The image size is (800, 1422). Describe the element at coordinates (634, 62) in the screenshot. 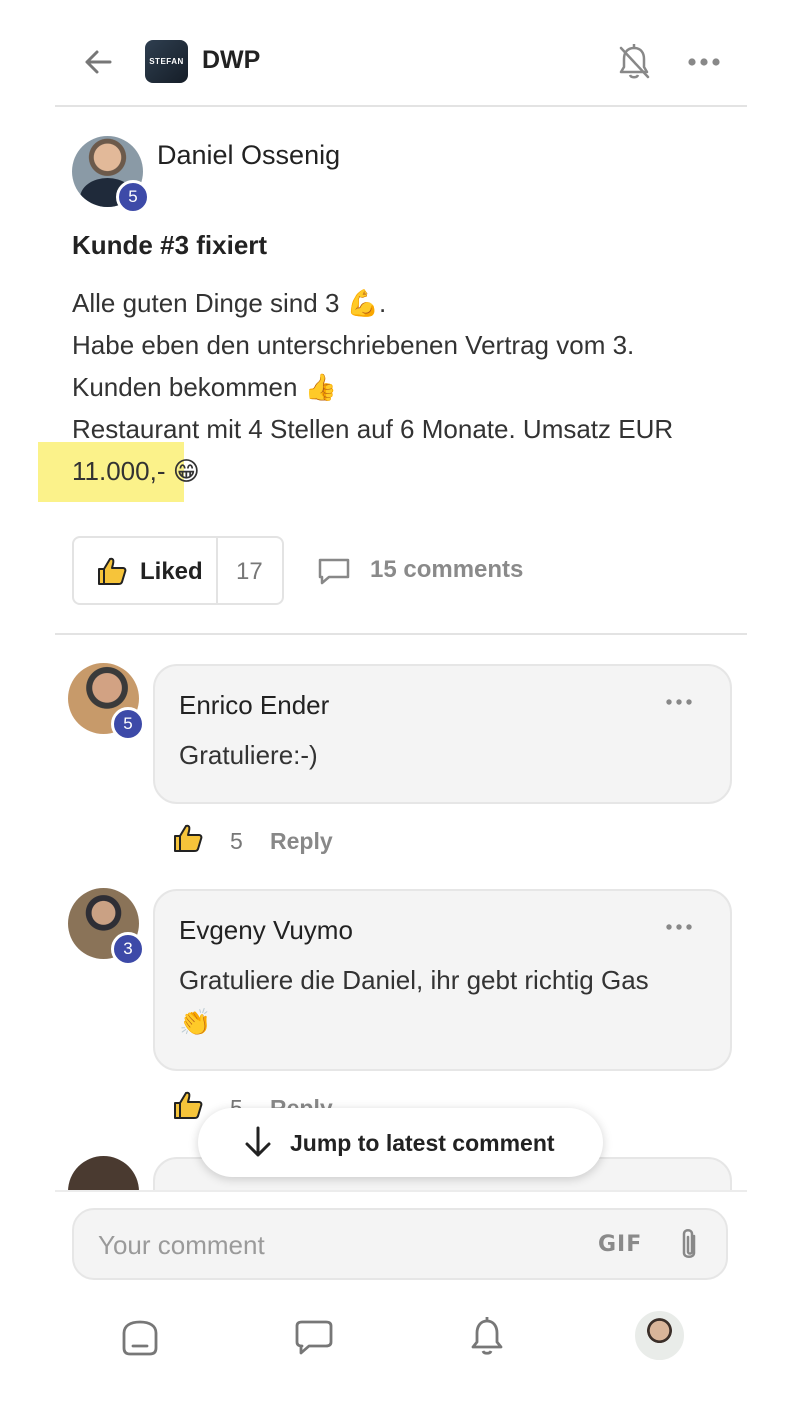

I see `bell-off-icon` at that location.